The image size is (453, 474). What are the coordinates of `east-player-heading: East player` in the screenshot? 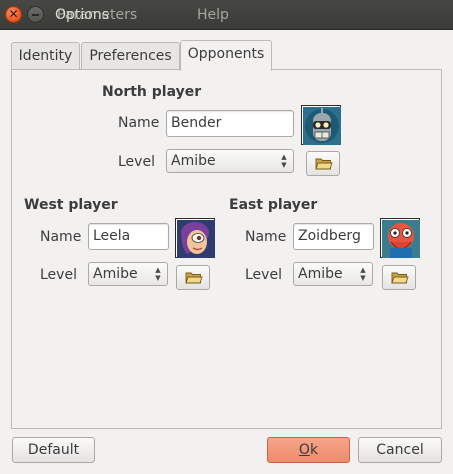 It's located at (273, 205).